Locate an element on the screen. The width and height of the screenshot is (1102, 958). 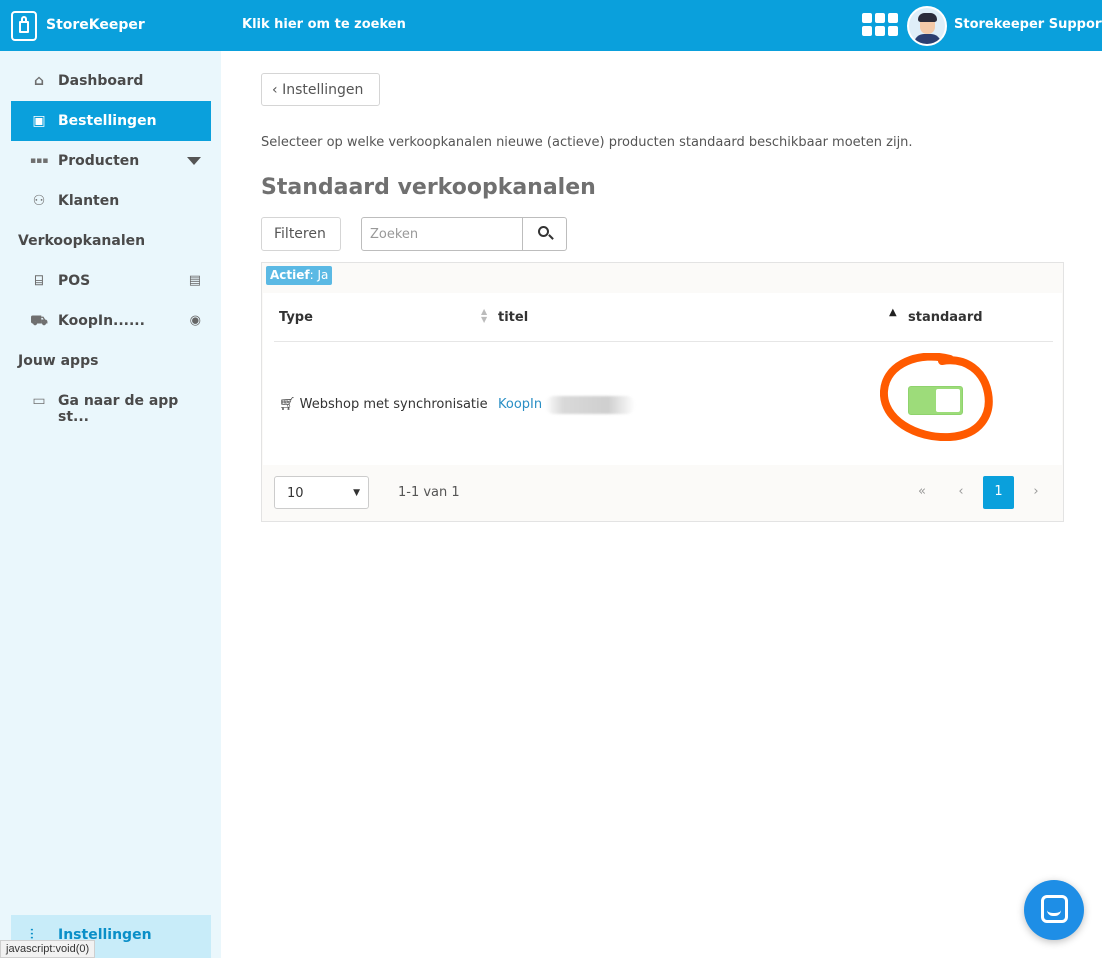
annotation-circle is located at coordinates (936, 397).